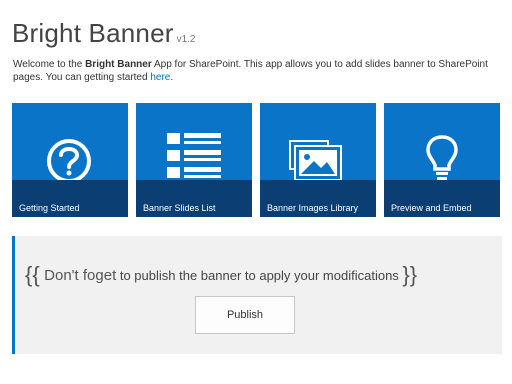 The width and height of the screenshot is (512, 384). I want to click on close-brace: }}, so click(410, 274).